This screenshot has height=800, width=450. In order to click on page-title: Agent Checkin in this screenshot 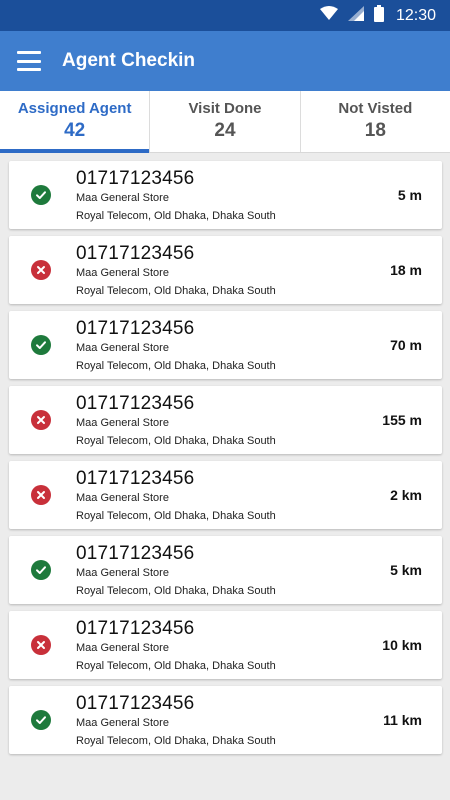, I will do `click(129, 60)`.